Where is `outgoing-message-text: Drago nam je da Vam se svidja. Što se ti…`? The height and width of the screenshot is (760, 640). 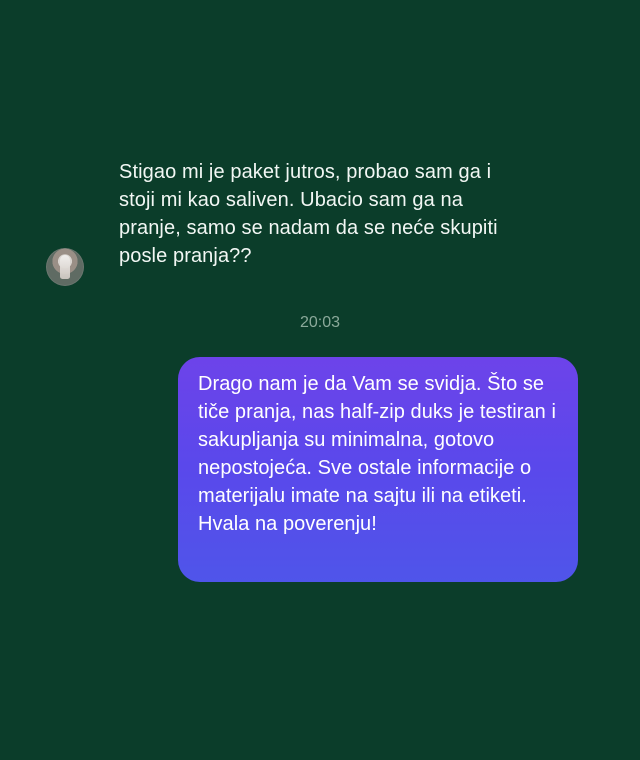
outgoing-message-text: Drago nam je da Vam se svidja. Što se ti… is located at coordinates (377, 454).